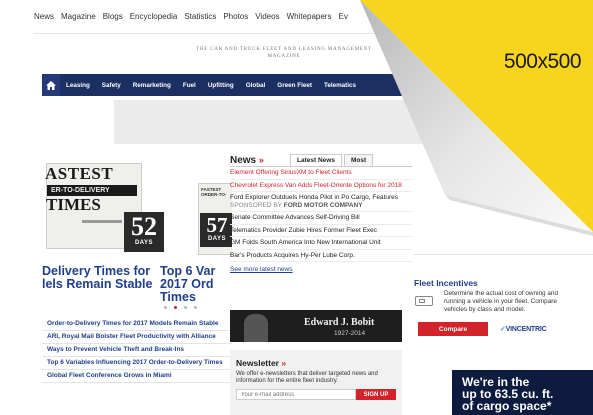 This screenshot has width=593, height=415. I want to click on hero-headline: Delivery Times for lels Remain Stable, so click(97, 278).